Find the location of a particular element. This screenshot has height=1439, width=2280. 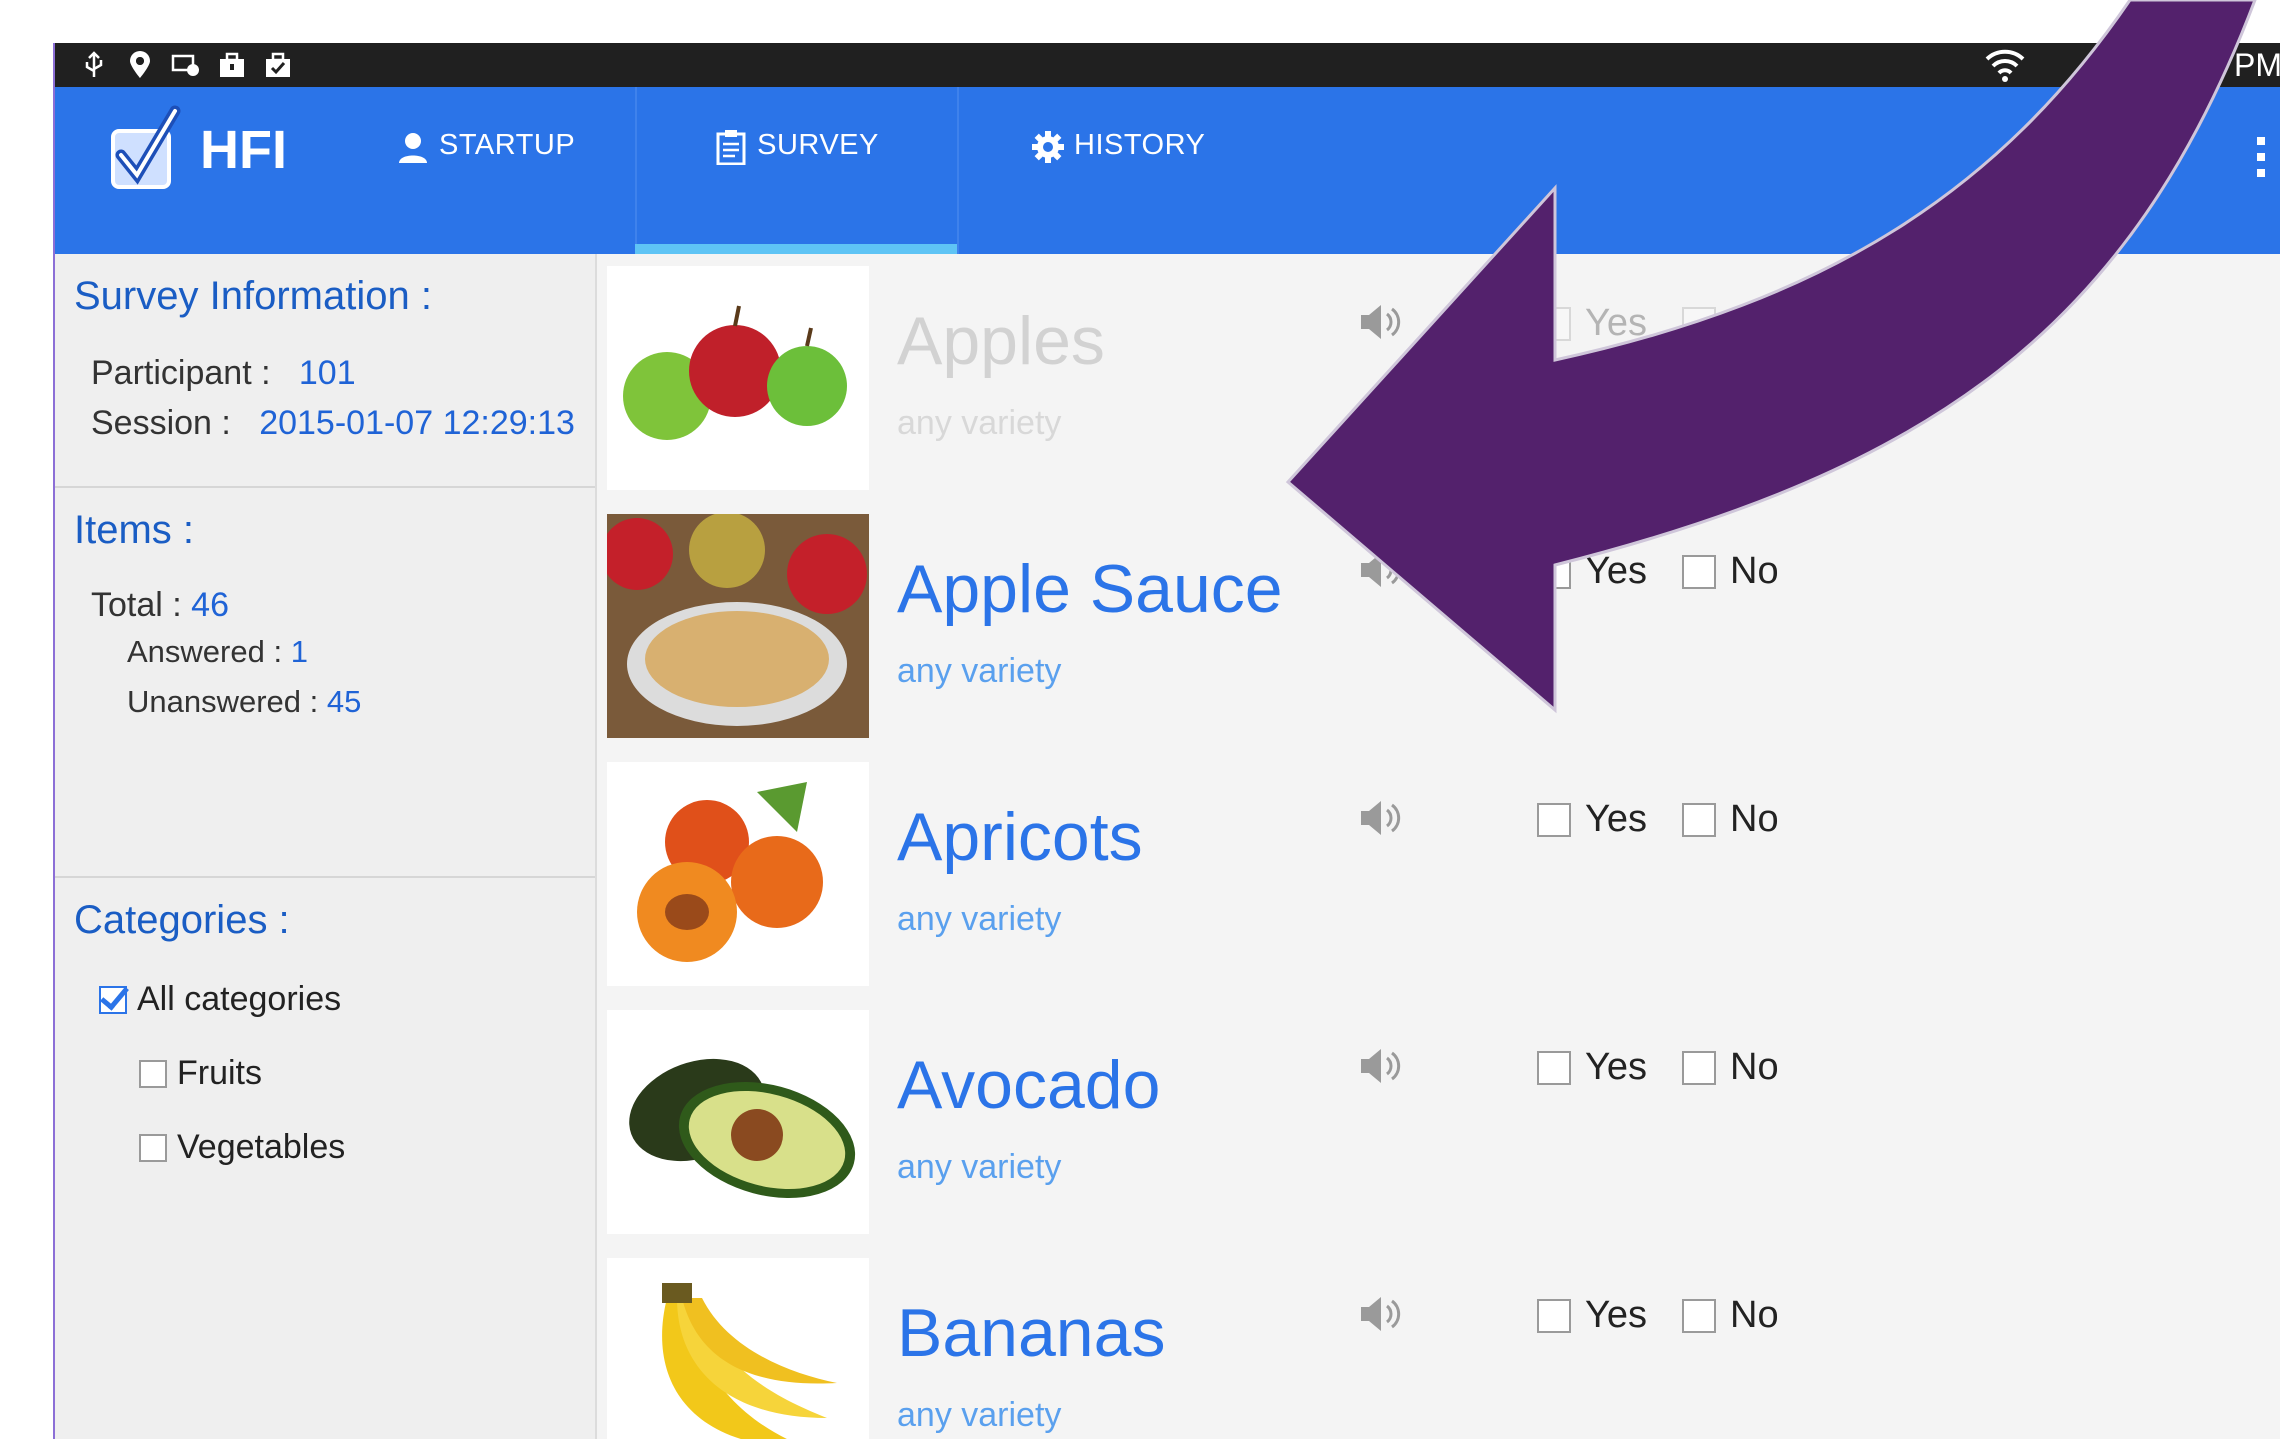

participant-row: Participant : 101 is located at coordinates (223, 373).